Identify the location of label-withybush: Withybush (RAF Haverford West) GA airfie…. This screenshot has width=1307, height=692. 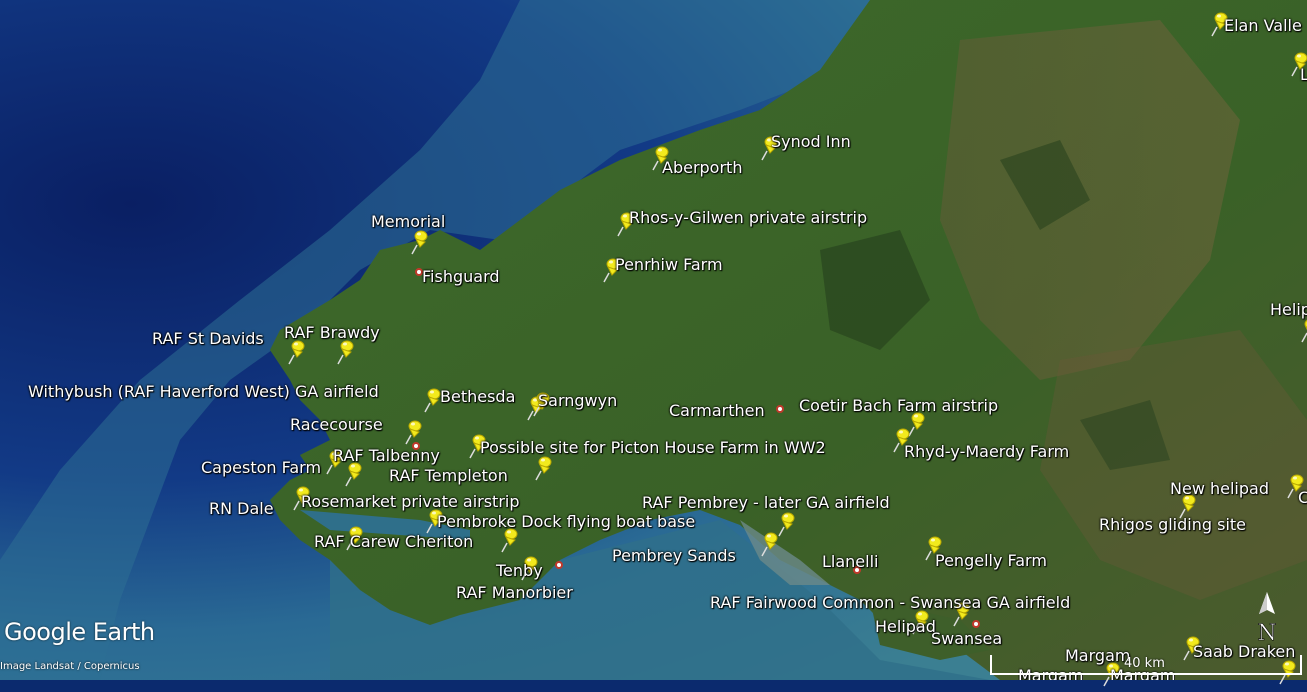
(203, 391).